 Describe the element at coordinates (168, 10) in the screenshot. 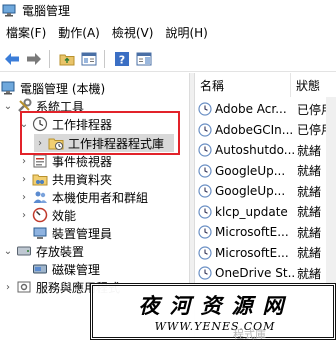

I see `title-bar: 電腦管理` at that location.